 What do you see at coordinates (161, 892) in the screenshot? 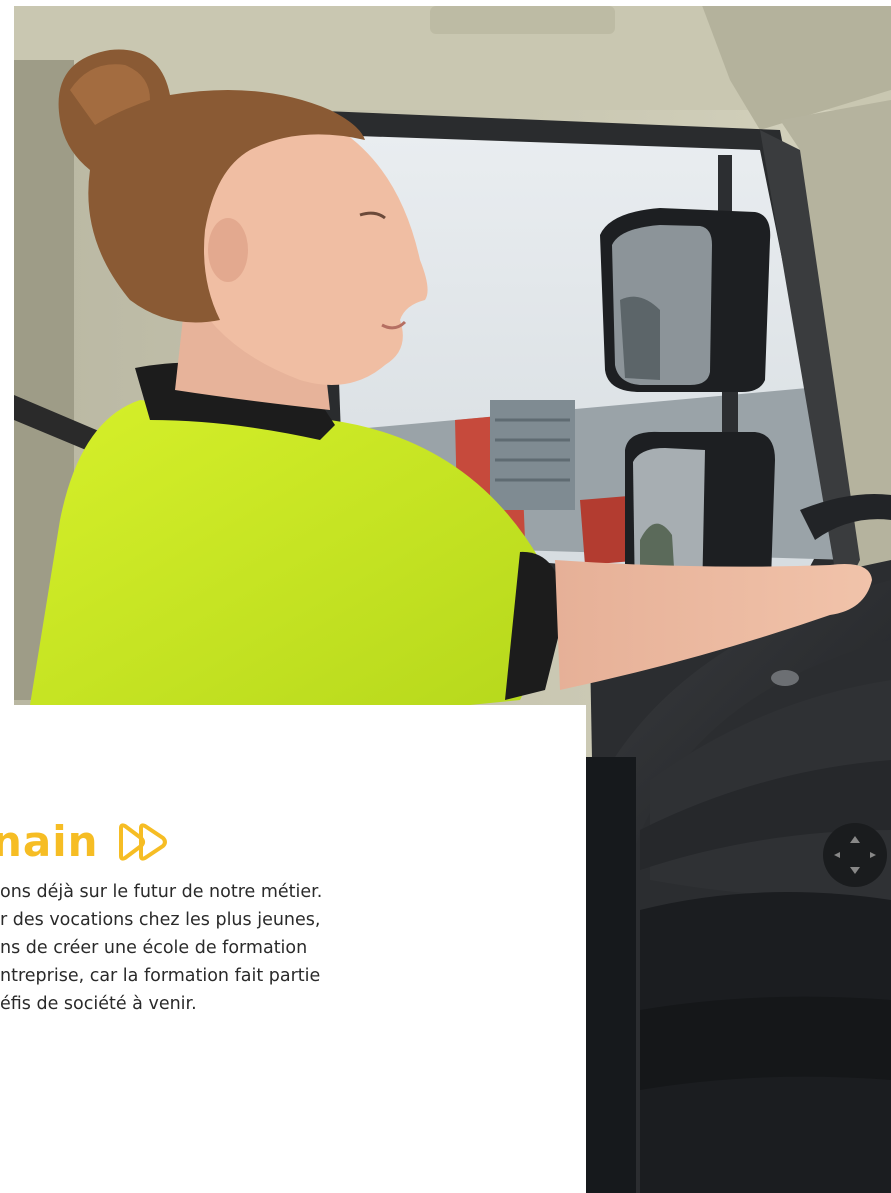
I see `card-line-1: ons déjà sur le futur de notre métier.` at bounding box center [161, 892].